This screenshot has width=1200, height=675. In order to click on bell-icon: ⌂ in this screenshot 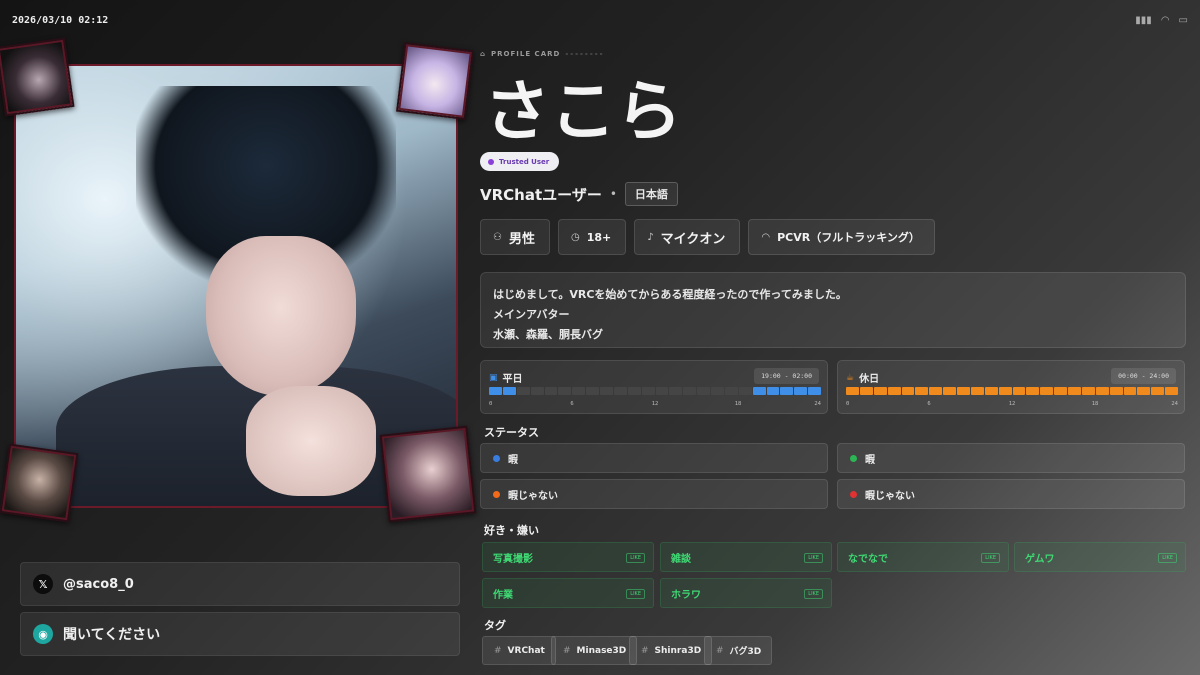, I will do `click(483, 54)`.